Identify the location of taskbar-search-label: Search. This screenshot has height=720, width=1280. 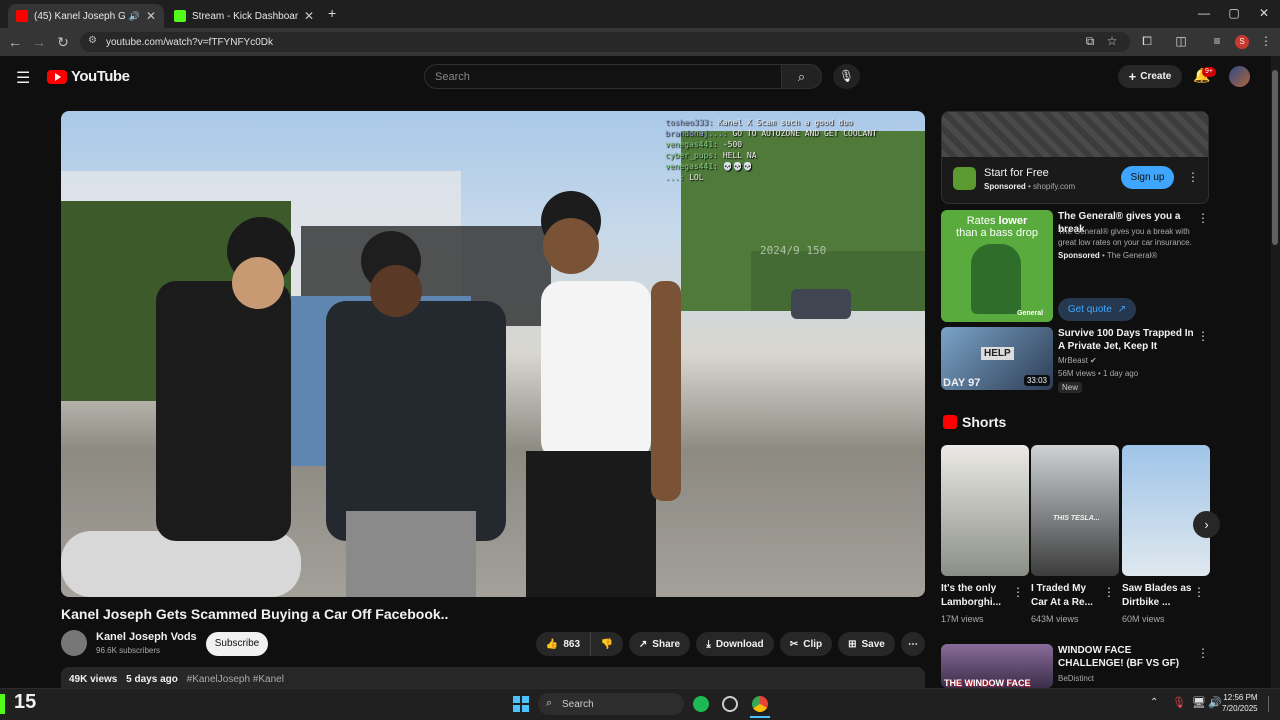
(578, 704).